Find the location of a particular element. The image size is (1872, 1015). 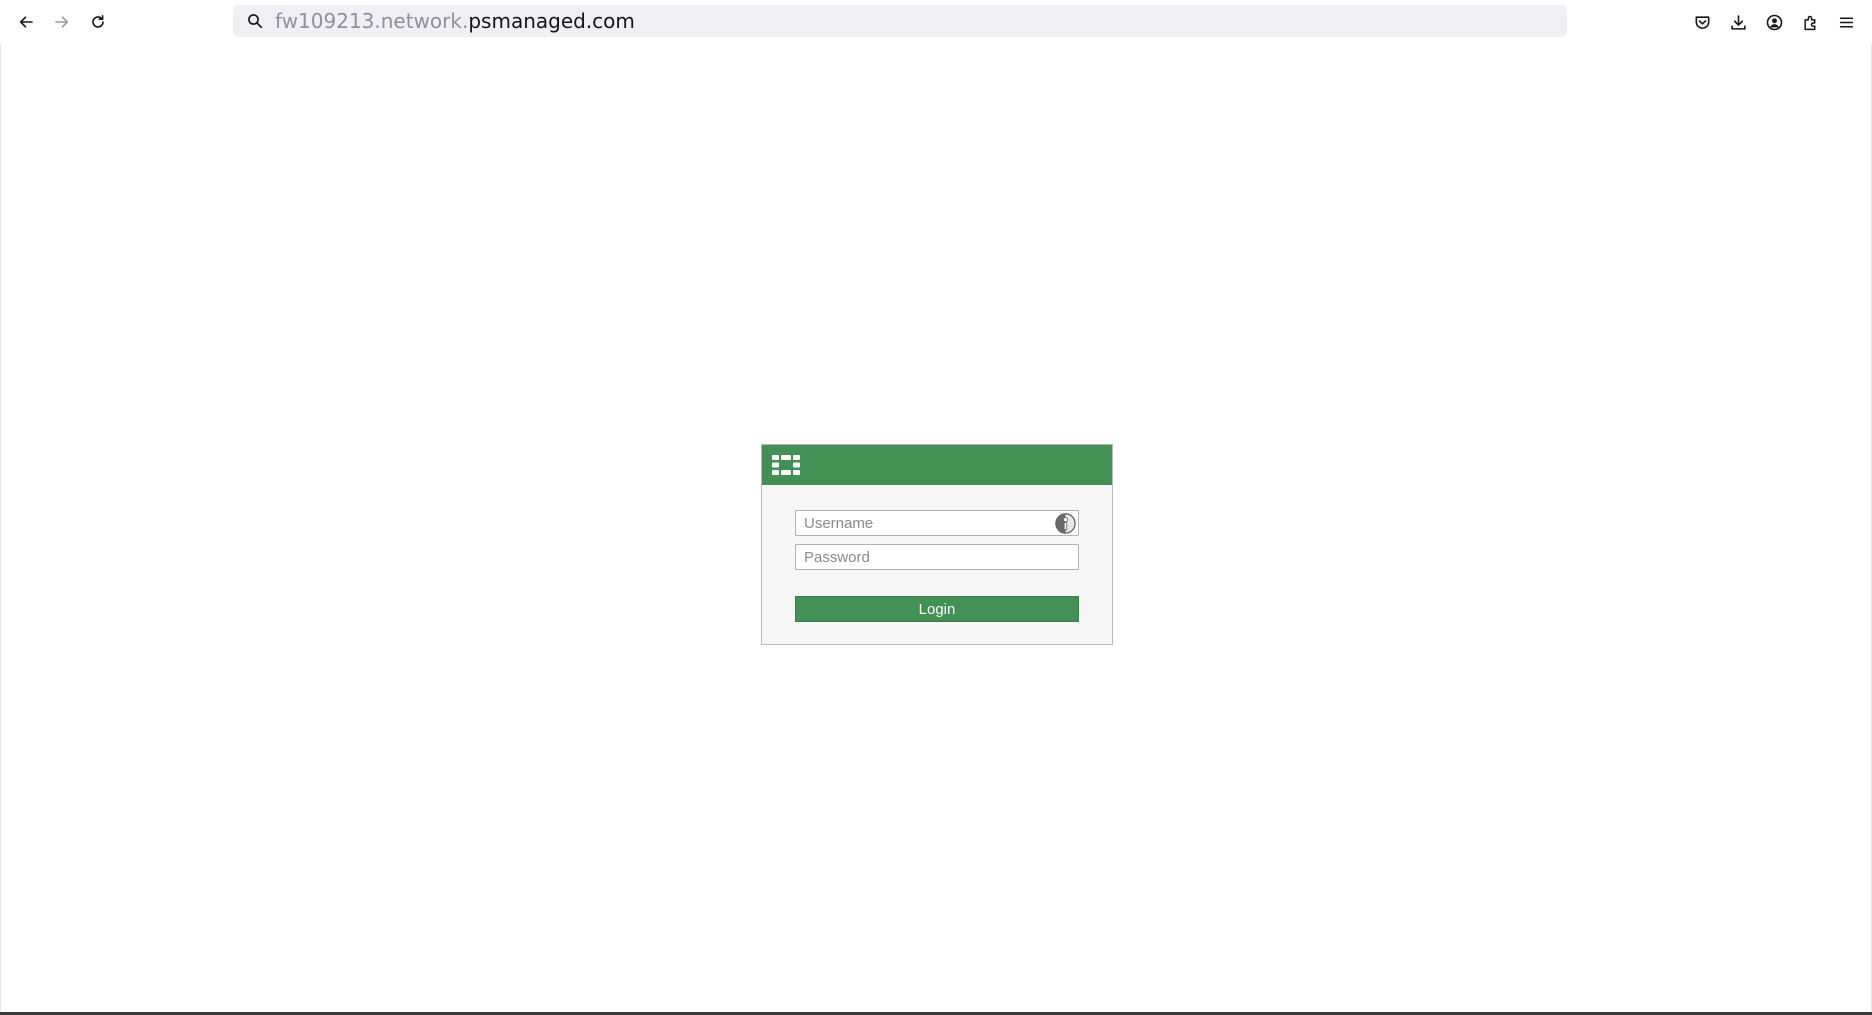

forward-button is located at coordinates (62, 22).